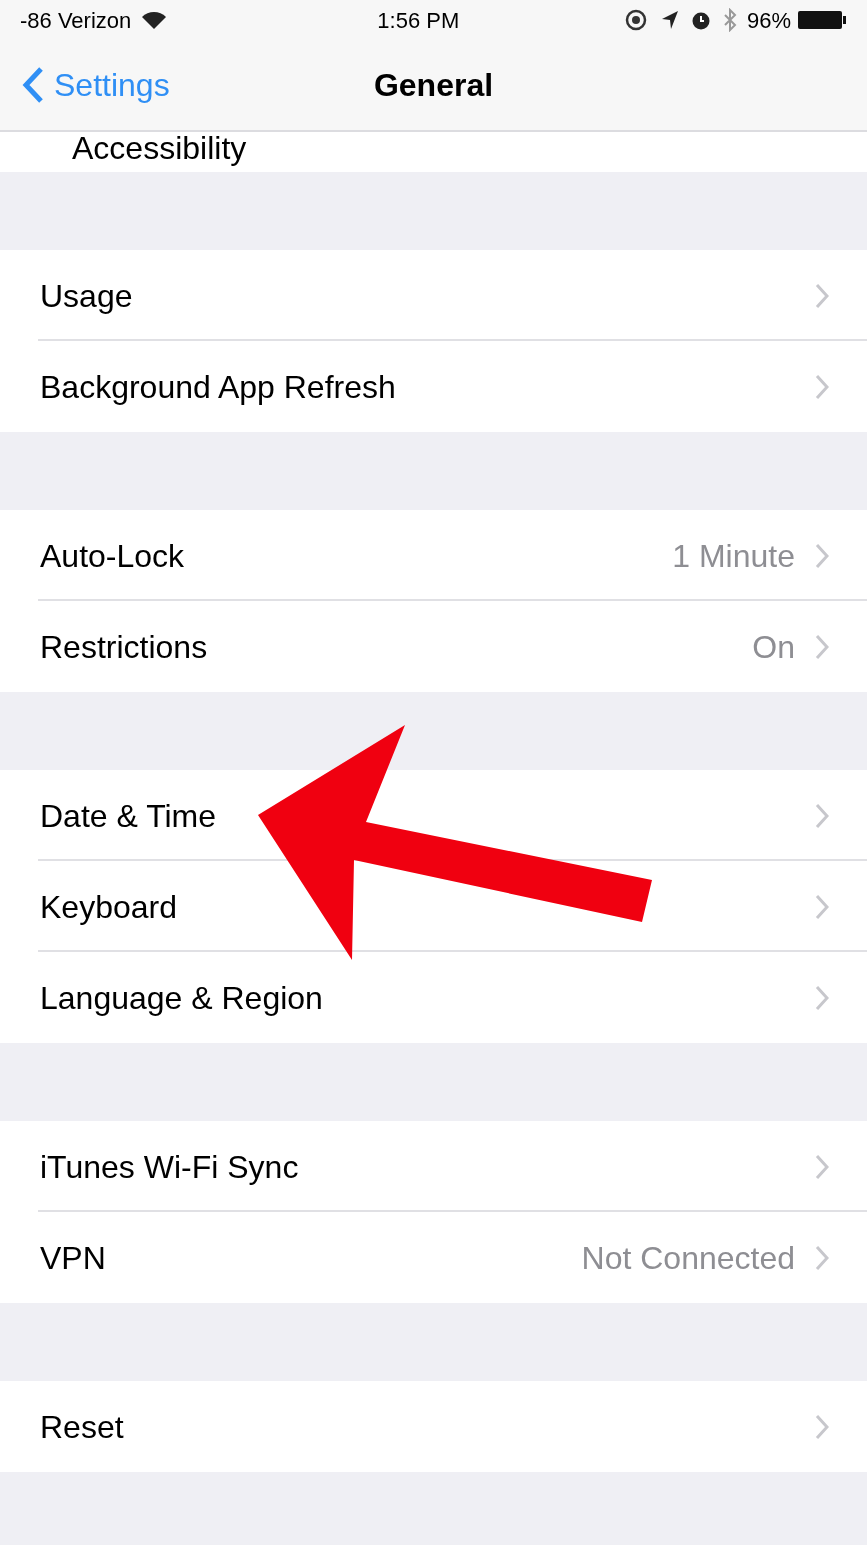  Describe the element at coordinates (418, 20) in the screenshot. I see `clock-text: 1:56 PM` at that location.